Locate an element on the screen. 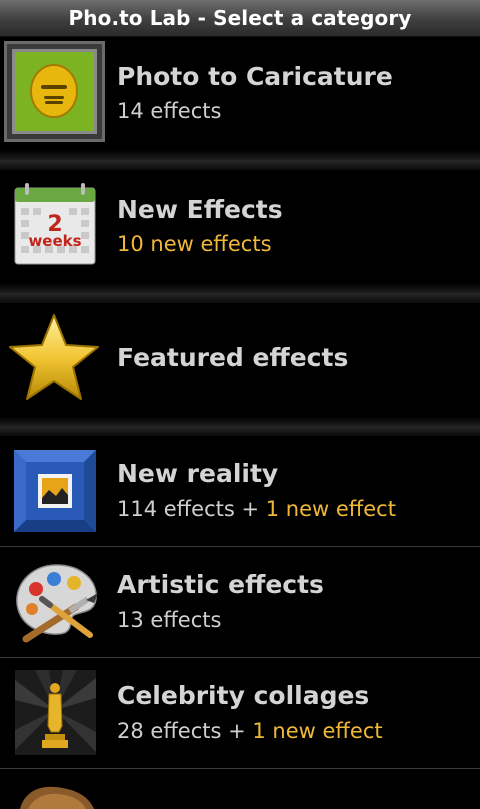 The height and width of the screenshot is (809, 480). palette-icon is located at coordinates (56, 601).